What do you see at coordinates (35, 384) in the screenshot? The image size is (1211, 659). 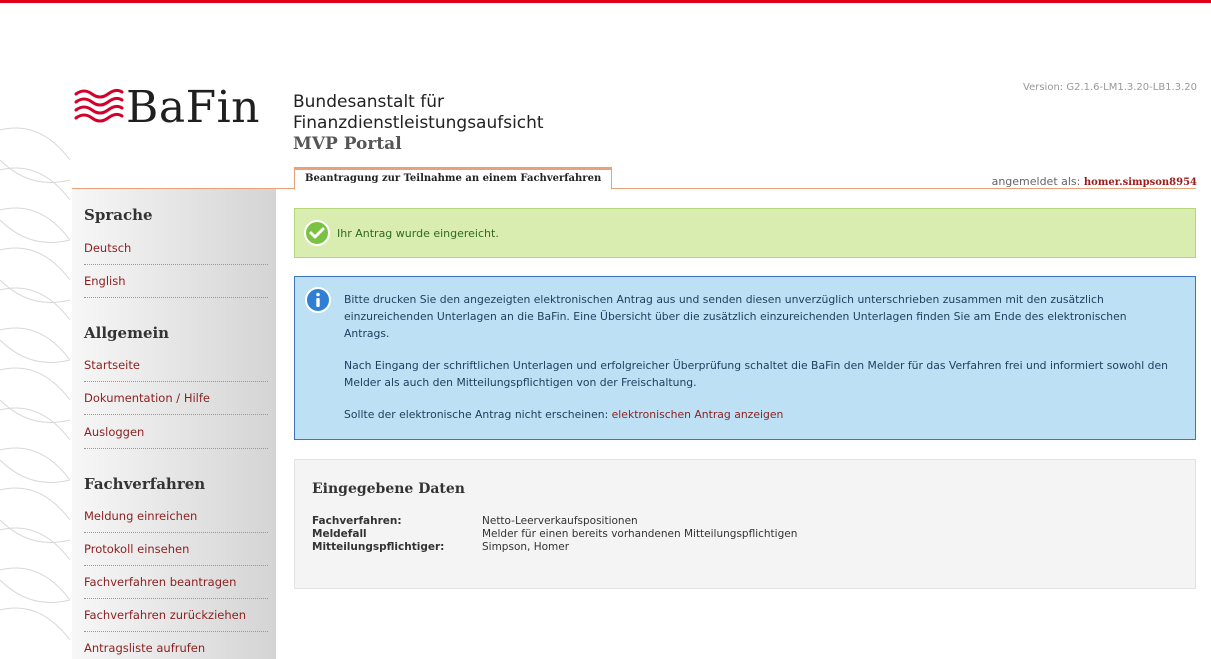 I see `decorative-lines` at bounding box center [35, 384].